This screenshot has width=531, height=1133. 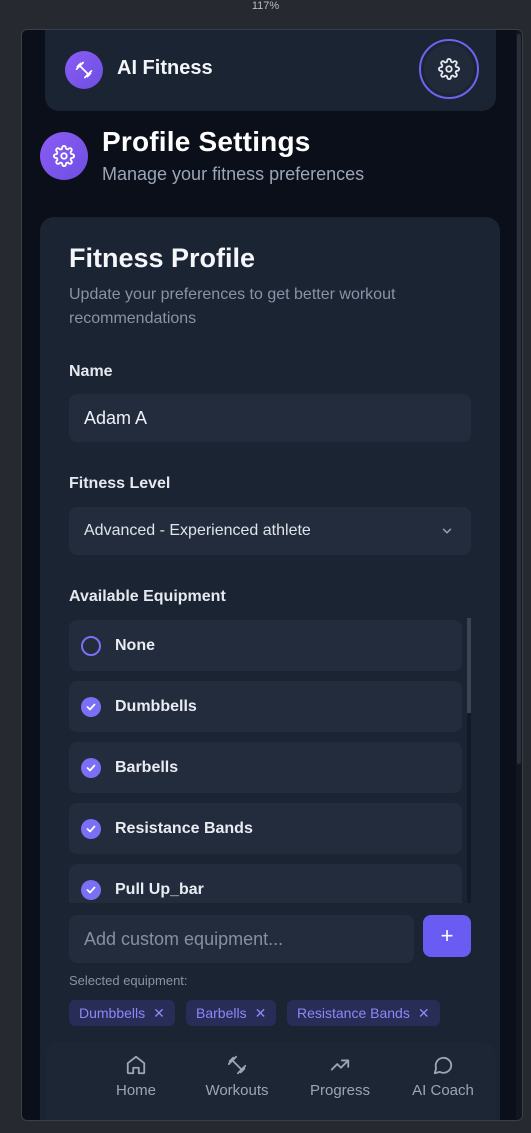 What do you see at coordinates (265, 645) in the screenshot?
I see `equipment-item-none: None` at bounding box center [265, 645].